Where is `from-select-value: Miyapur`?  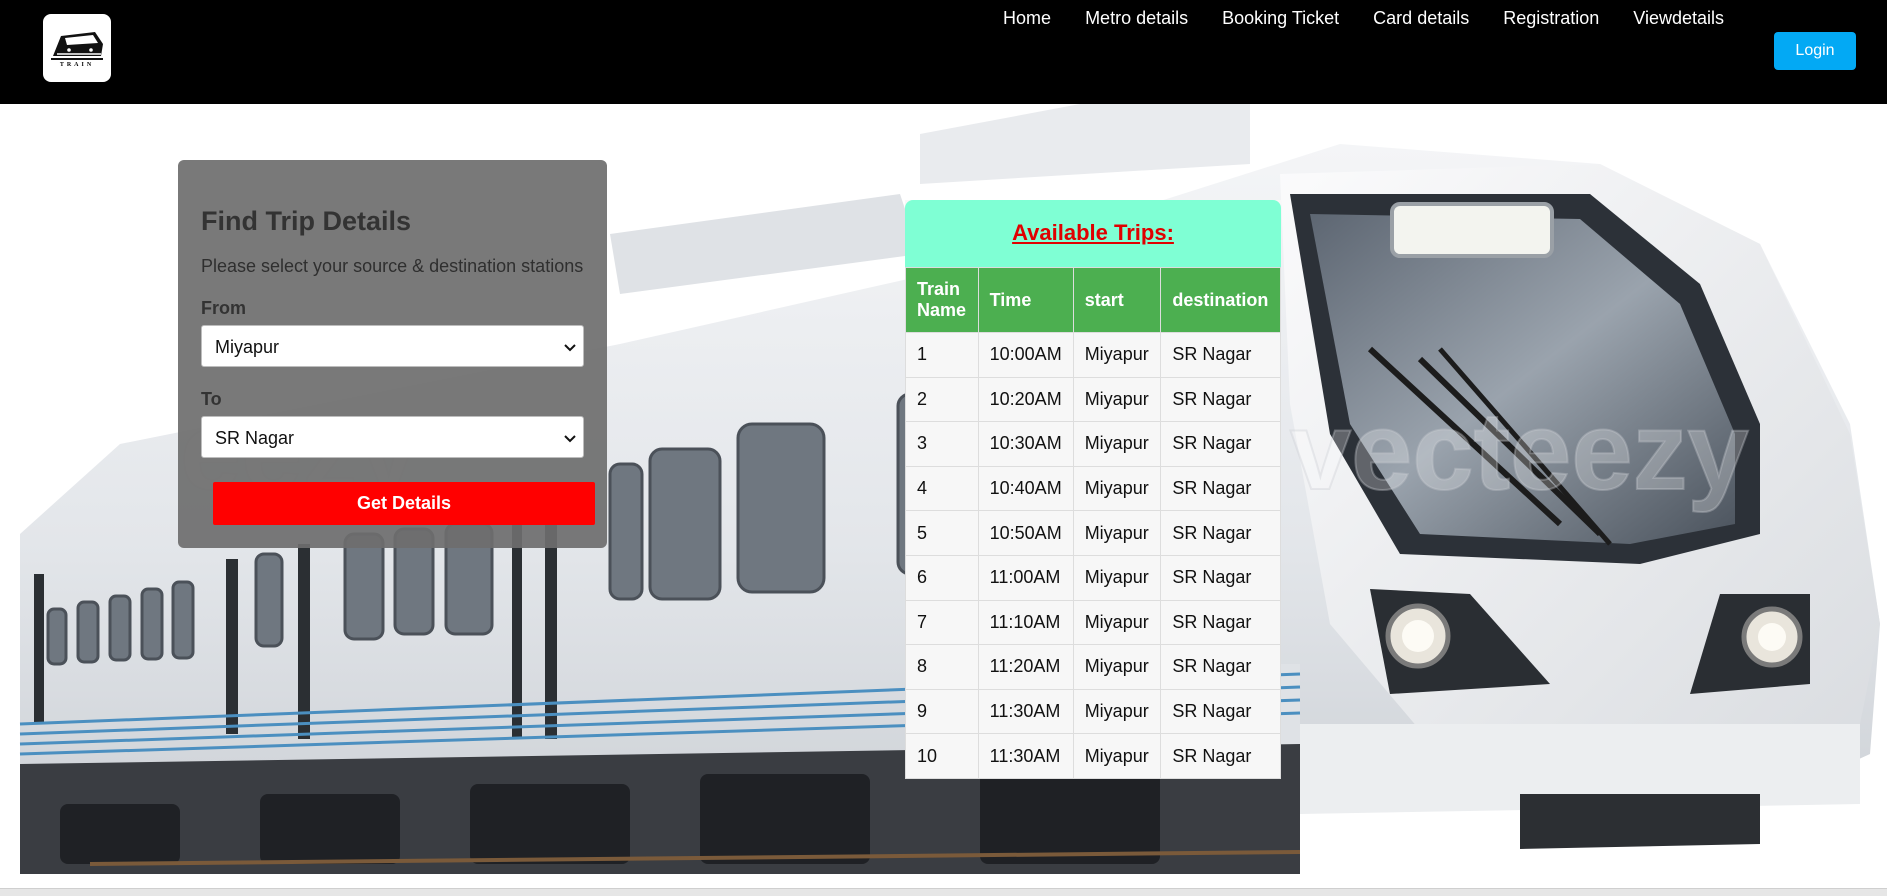 from-select-value: Miyapur is located at coordinates (247, 347).